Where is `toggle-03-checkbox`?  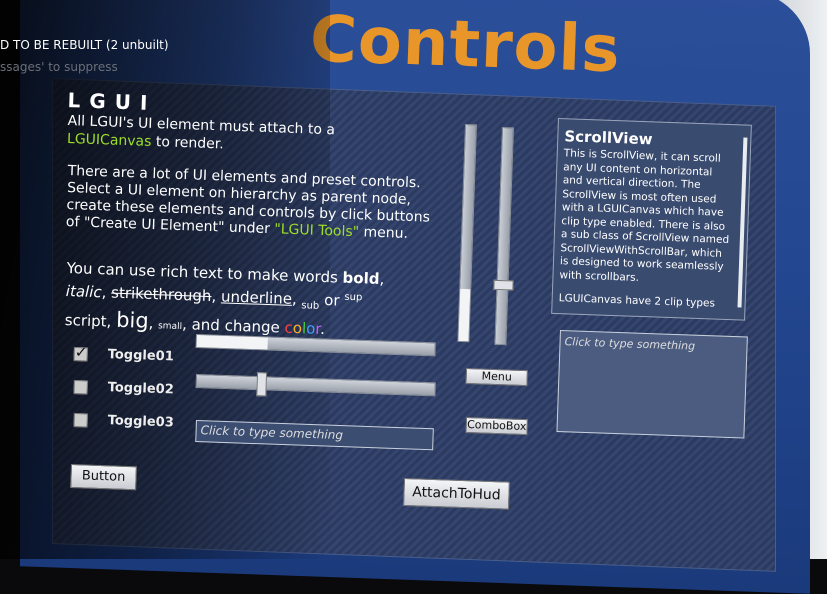
toggle-03-checkbox is located at coordinates (80, 419).